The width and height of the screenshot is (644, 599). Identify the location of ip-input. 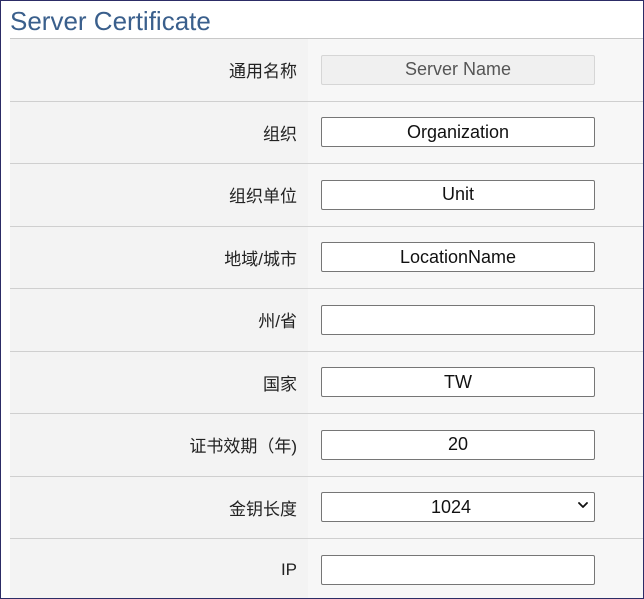
(458, 569).